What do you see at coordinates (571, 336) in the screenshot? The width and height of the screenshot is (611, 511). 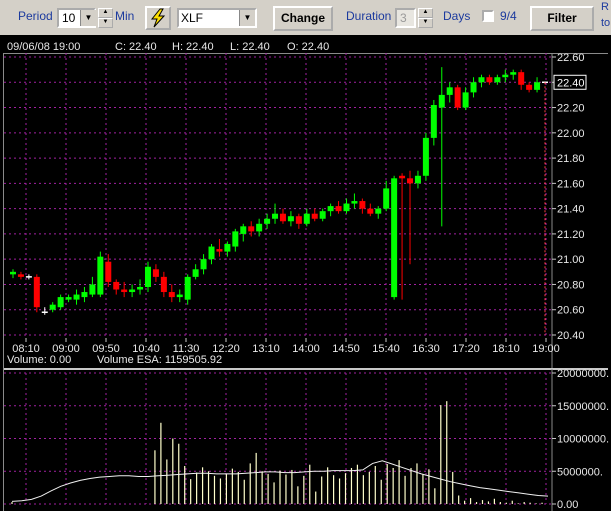 I see `price-tick-label: 20.40` at bounding box center [571, 336].